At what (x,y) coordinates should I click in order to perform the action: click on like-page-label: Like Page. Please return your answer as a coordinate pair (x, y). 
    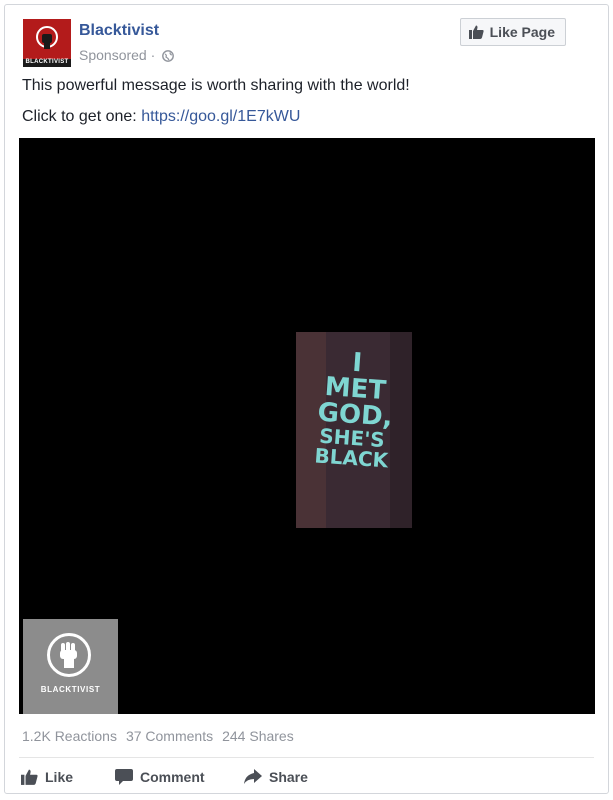
    Looking at the image, I should click on (522, 32).